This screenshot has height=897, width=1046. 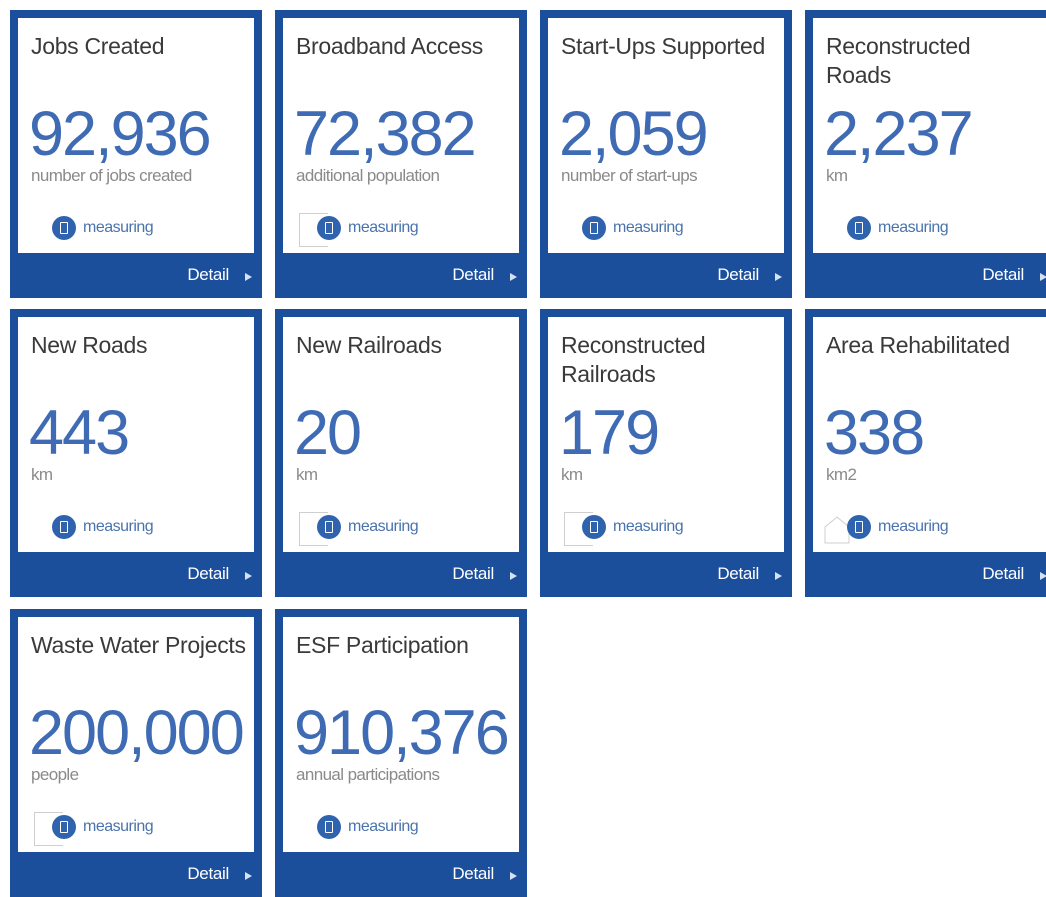 I want to click on metric-title: New Railroads, so click(x=369, y=345).